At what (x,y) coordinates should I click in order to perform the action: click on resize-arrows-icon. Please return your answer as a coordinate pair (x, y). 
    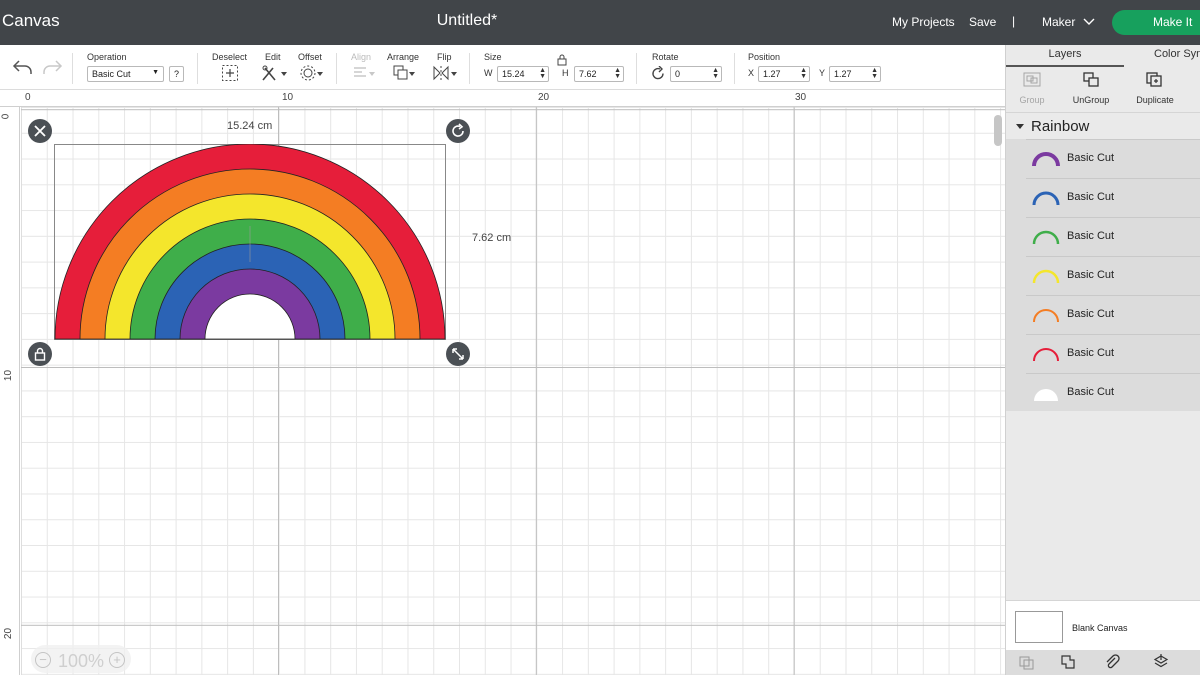
    Looking at the image, I should click on (458, 354).